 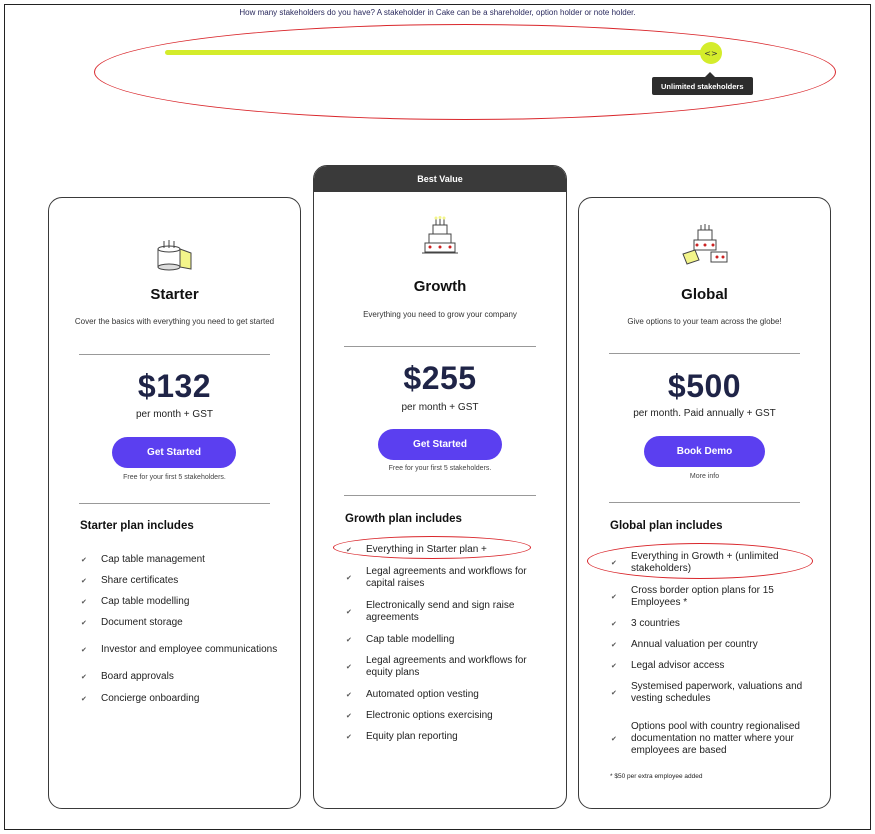 What do you see at coordinates (174, 294) in the screenshot?
I see `plan-name: Starter` at bounding box center [174, 294].